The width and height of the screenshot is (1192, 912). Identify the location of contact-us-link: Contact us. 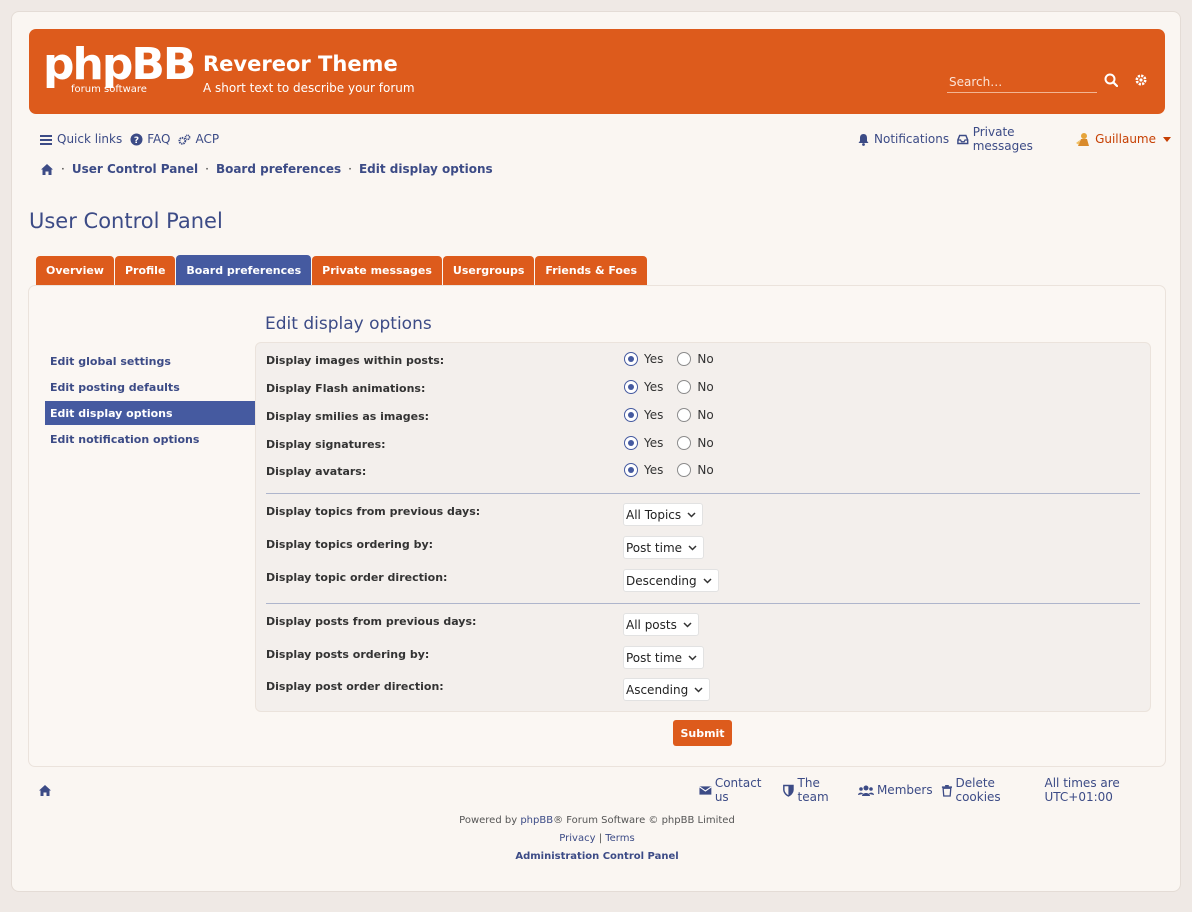
(736, 790).